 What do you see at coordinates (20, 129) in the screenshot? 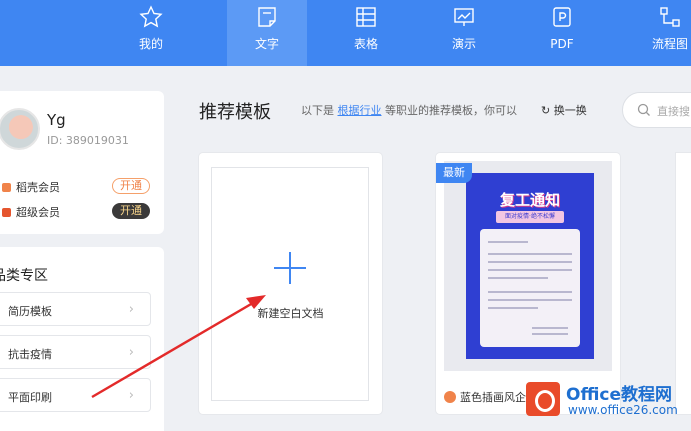
I see `avatar` at bounding box center [20, 129].